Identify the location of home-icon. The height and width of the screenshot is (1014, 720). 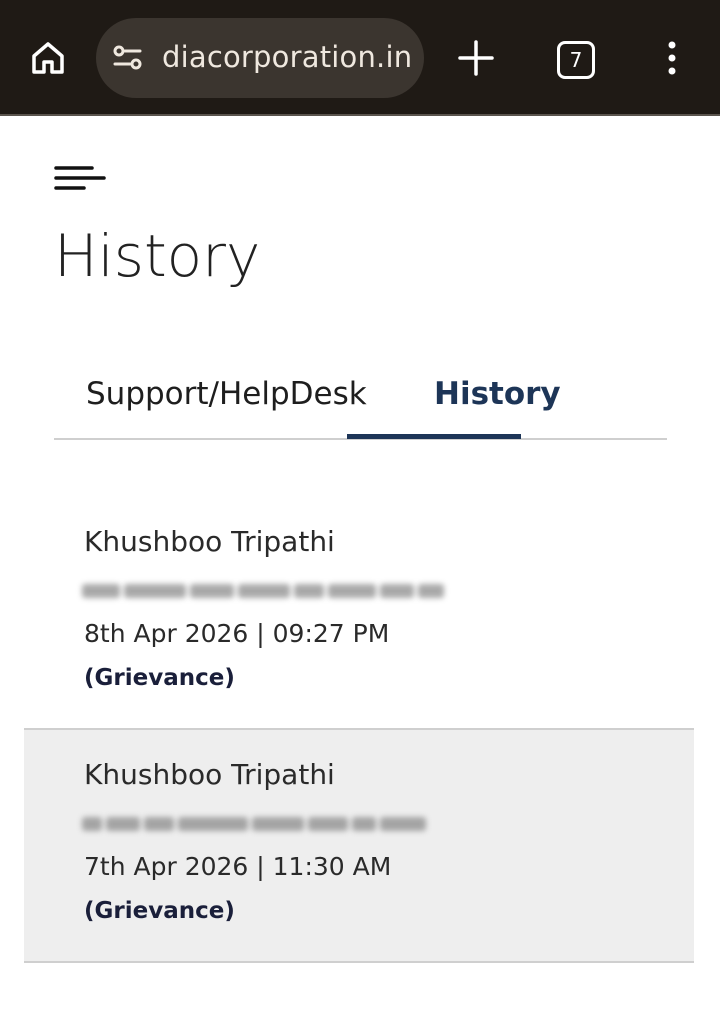
(48, 58).